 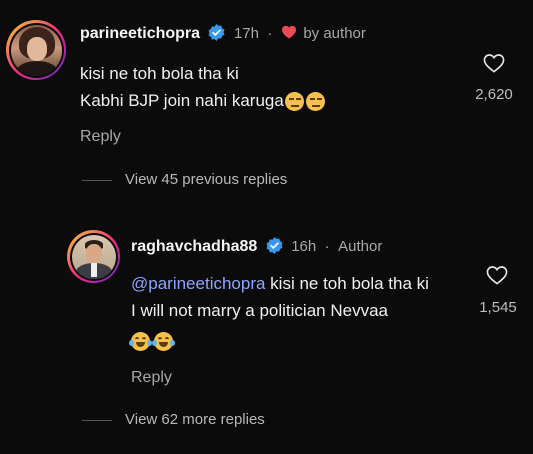 What do you see at coordinates (246, 34) in the screenshot?
I see `comment-time: 17h` at bounding box center [246, 34].